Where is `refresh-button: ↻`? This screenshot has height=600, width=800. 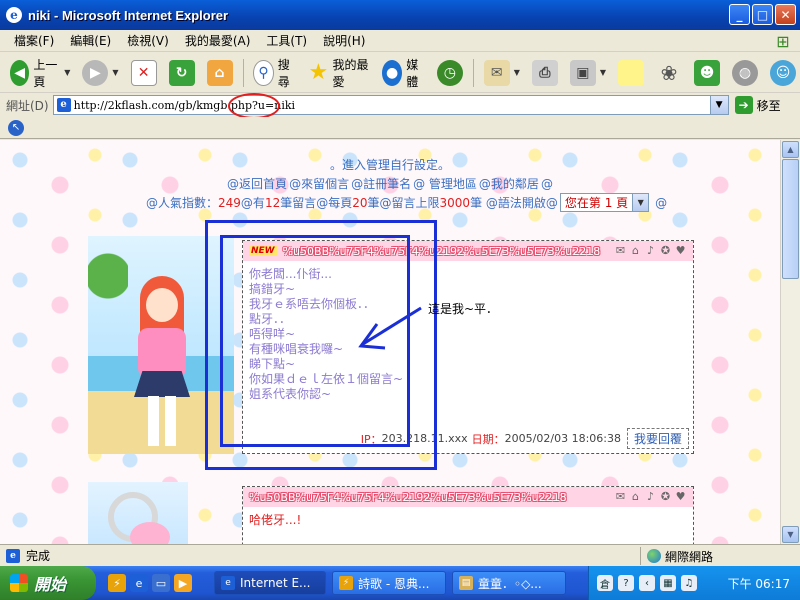
refresh-button: ↻ is located at coordinates (182, 73).